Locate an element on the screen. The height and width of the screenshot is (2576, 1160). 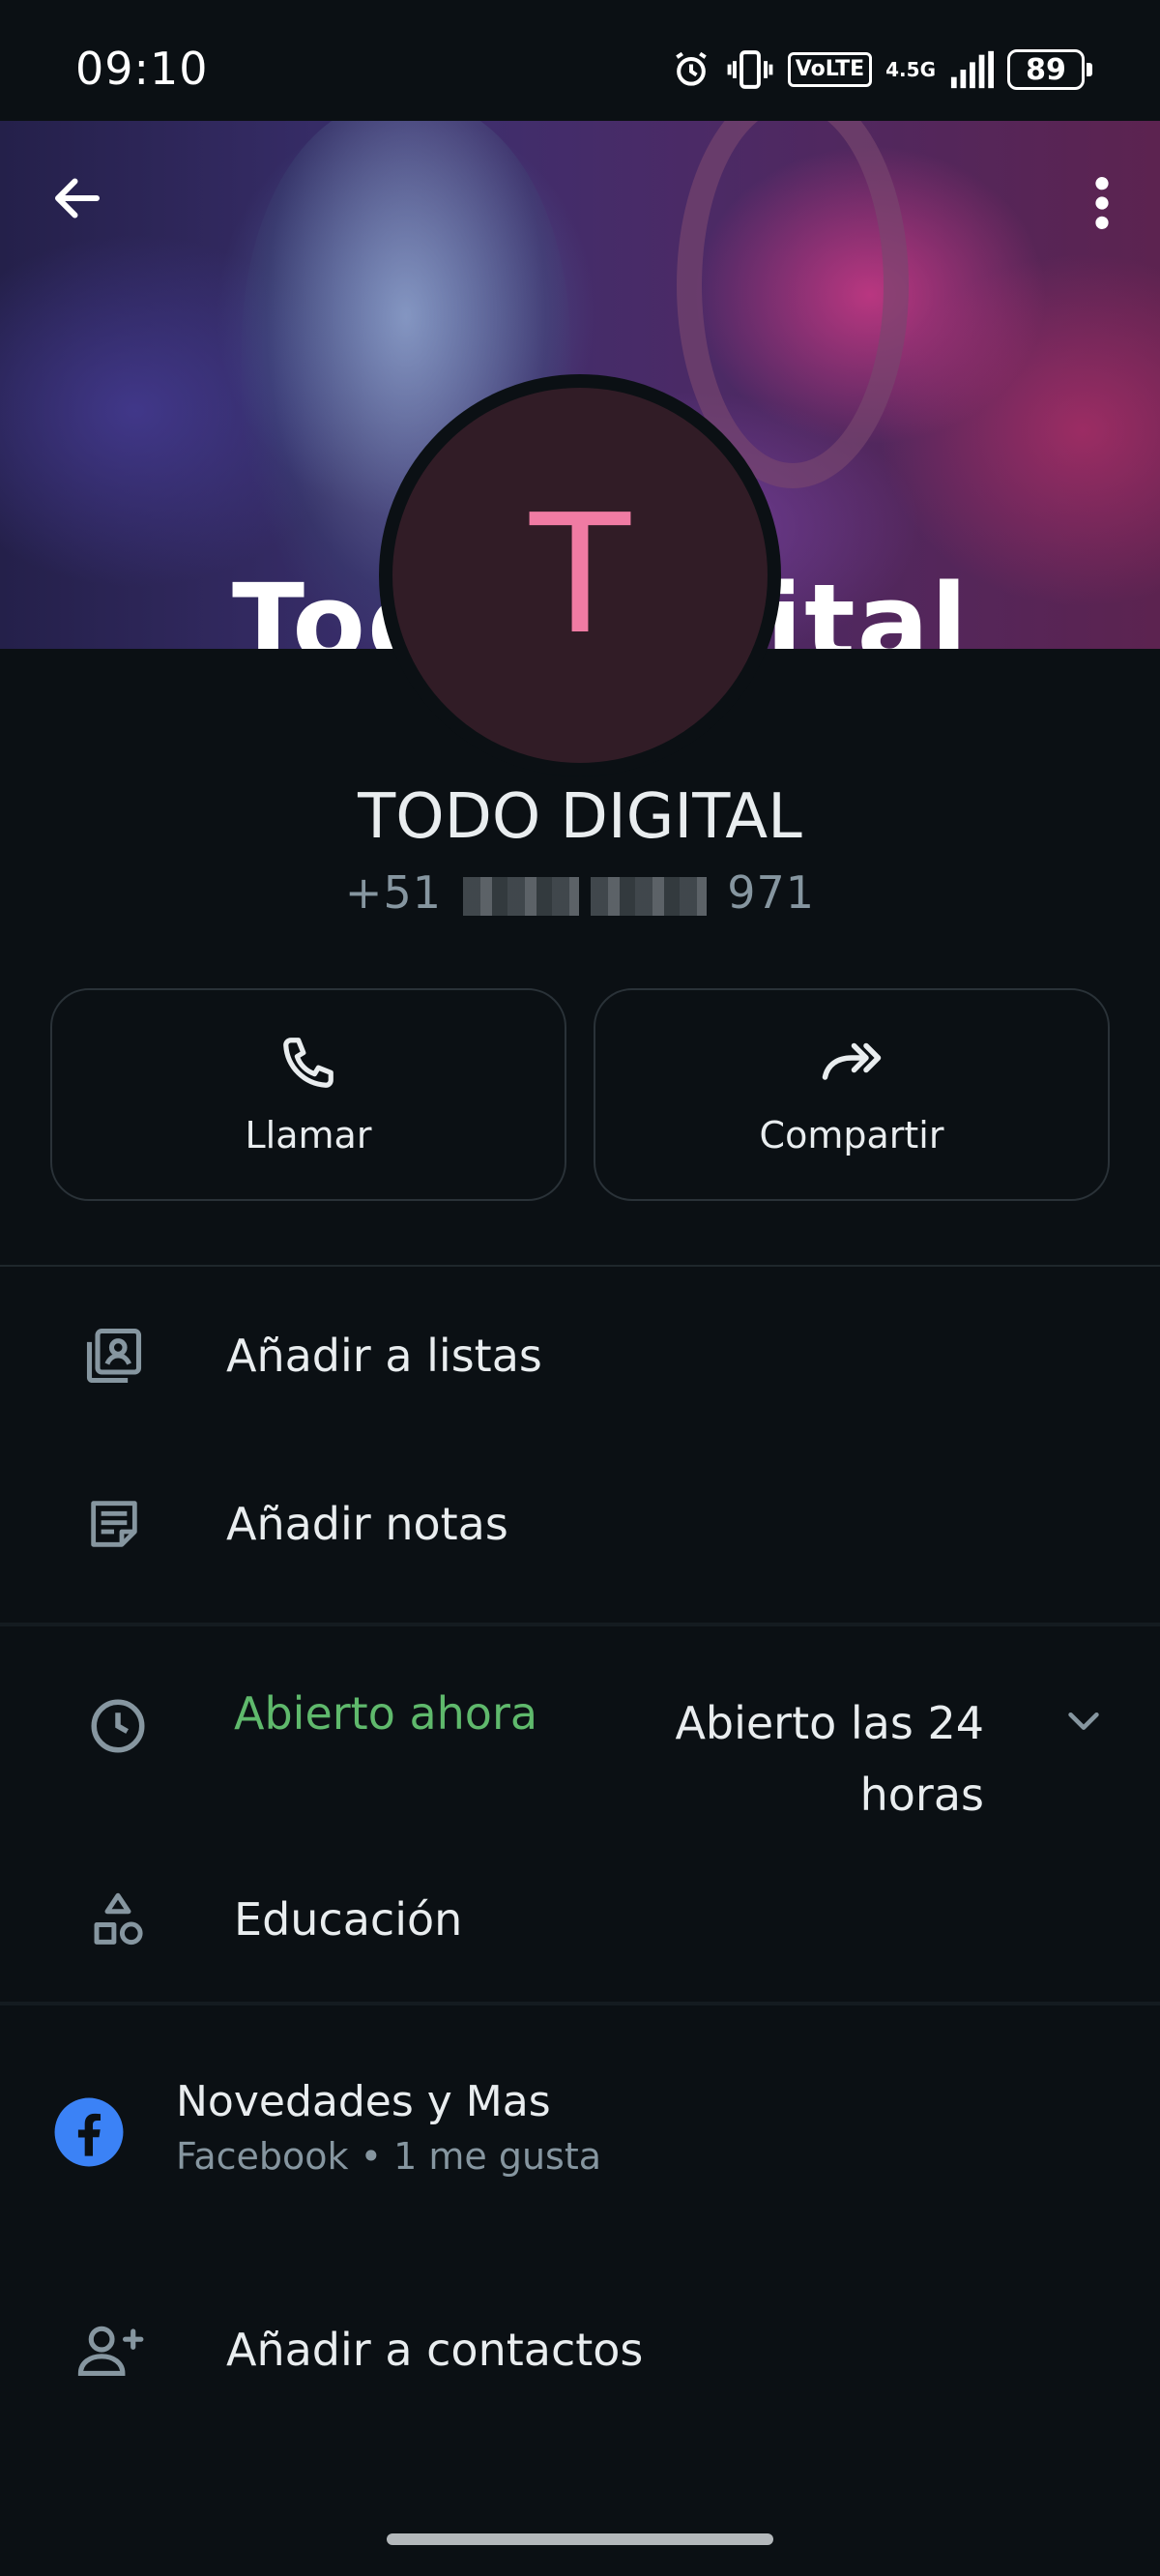
share-button: Compartir is located at coordinates (852, 1094).